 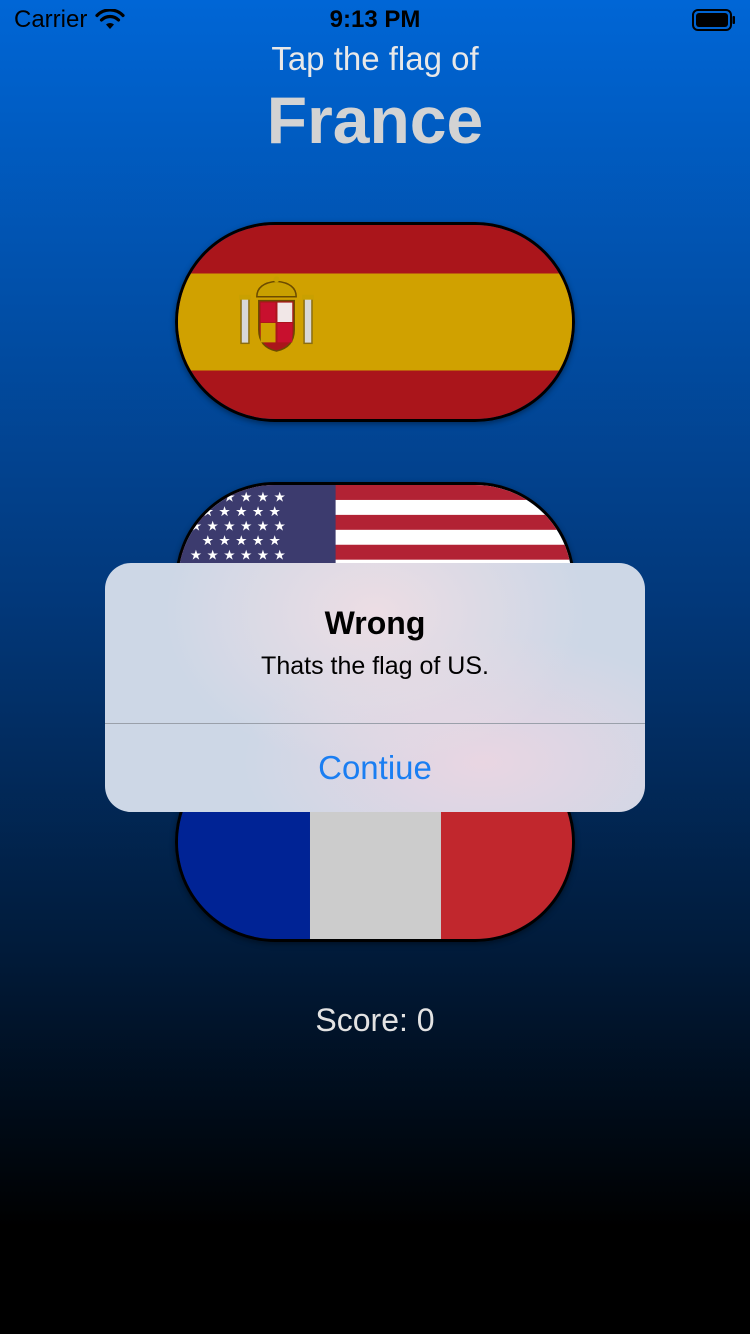 What do you see at coordinates (375, 120) in the screenshot?
I see `target-country: France` at bounding box center [375, 120].